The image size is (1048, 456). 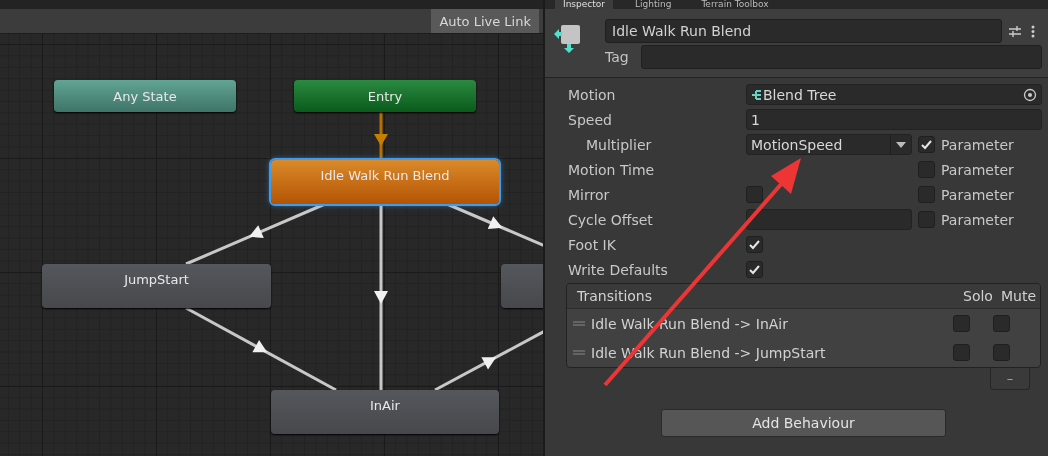 I want to click on property-label: Multiplier, so click(x=619, y=144).